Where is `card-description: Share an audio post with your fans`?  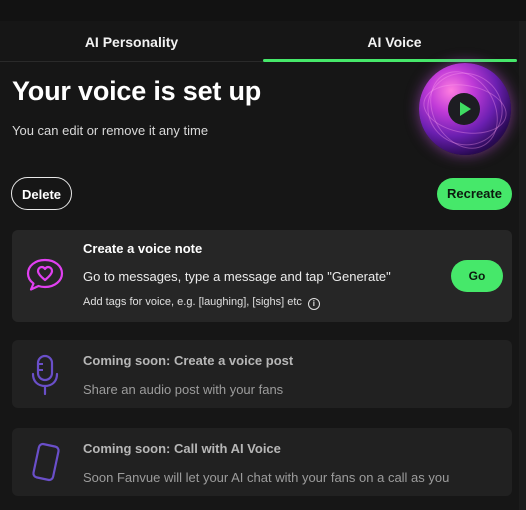 card-description: Share an audio post with your fans is located at coordinates (183, 389).